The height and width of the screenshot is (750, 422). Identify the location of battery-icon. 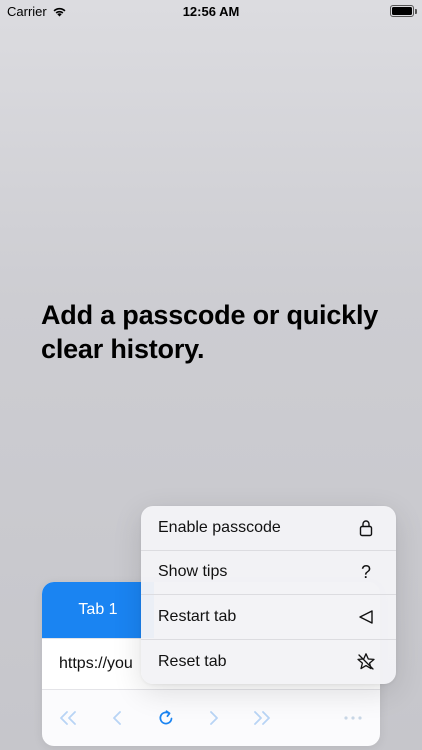
(403, 11).